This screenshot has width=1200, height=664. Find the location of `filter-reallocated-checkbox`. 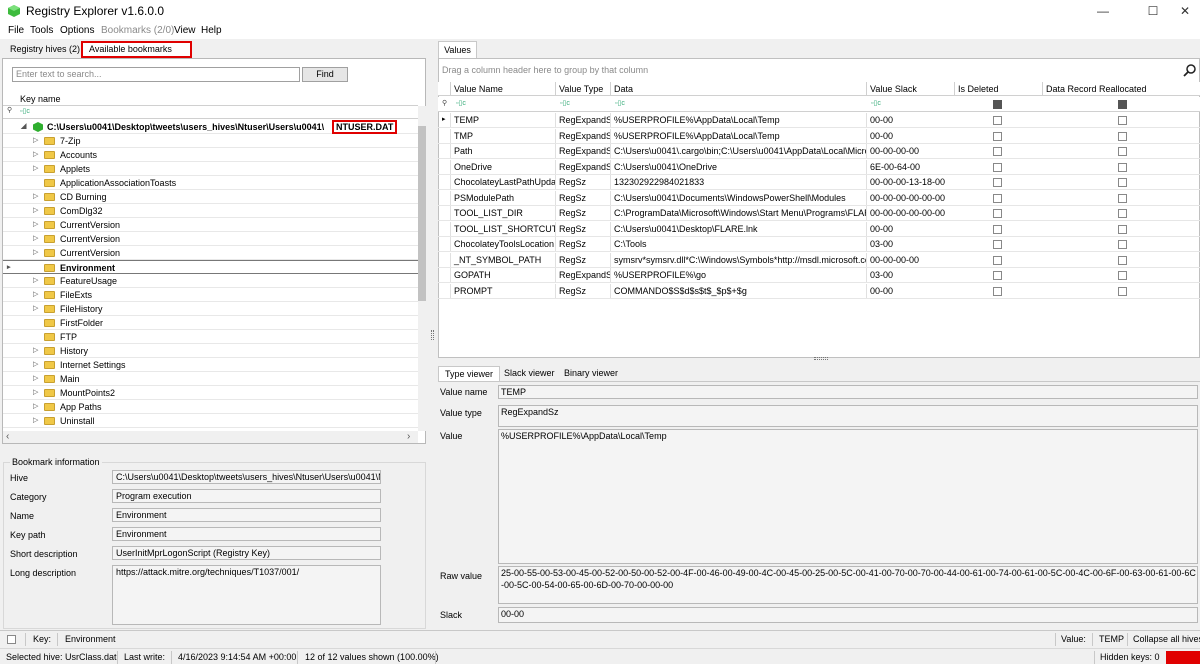

filter-reallocated-checkbox is located at coordinates (1122, 104).